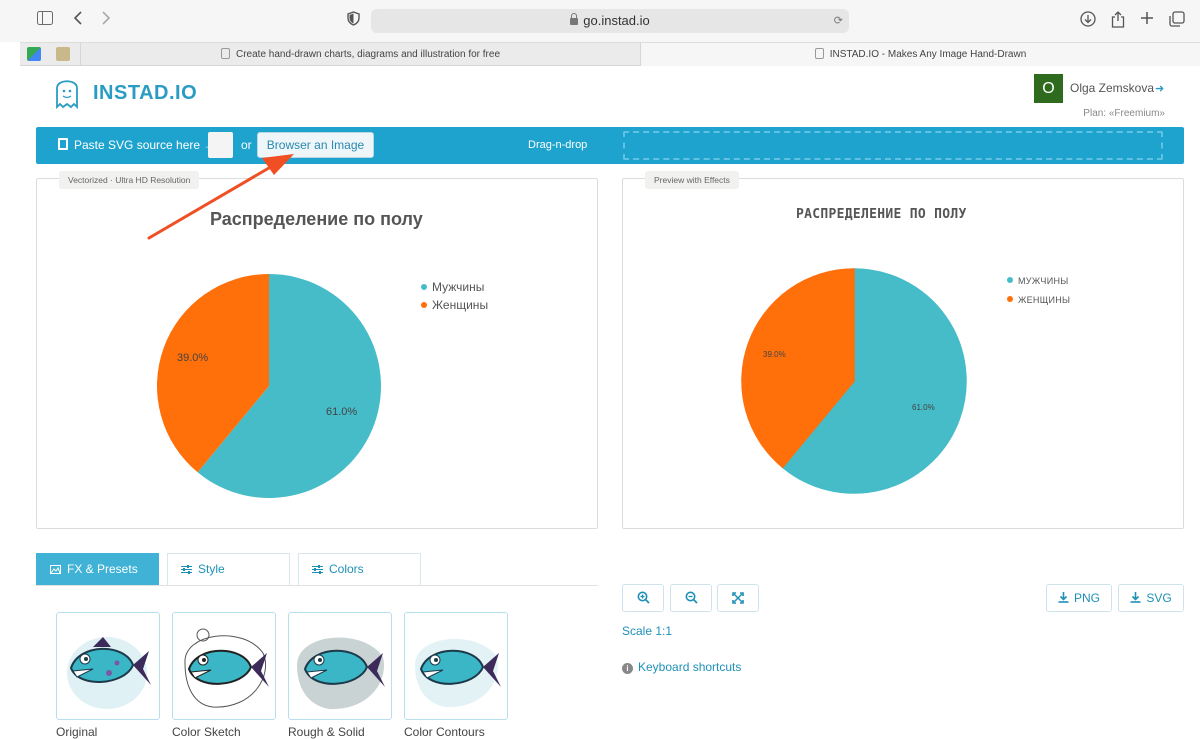 This screenshot has width=1200, height=739. I want to click on preview-tag: Preview with Effects, so click(692, 180).